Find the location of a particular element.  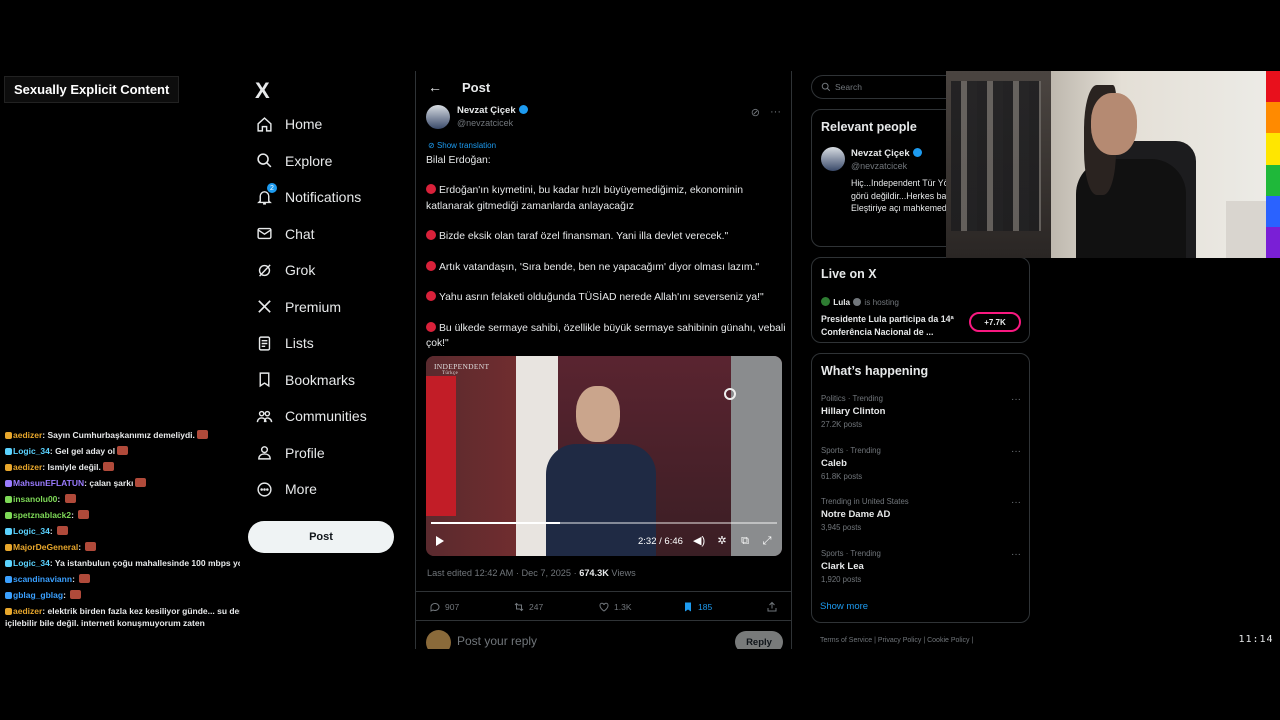

verified-badge-icon is located at coordinates (857, 302).